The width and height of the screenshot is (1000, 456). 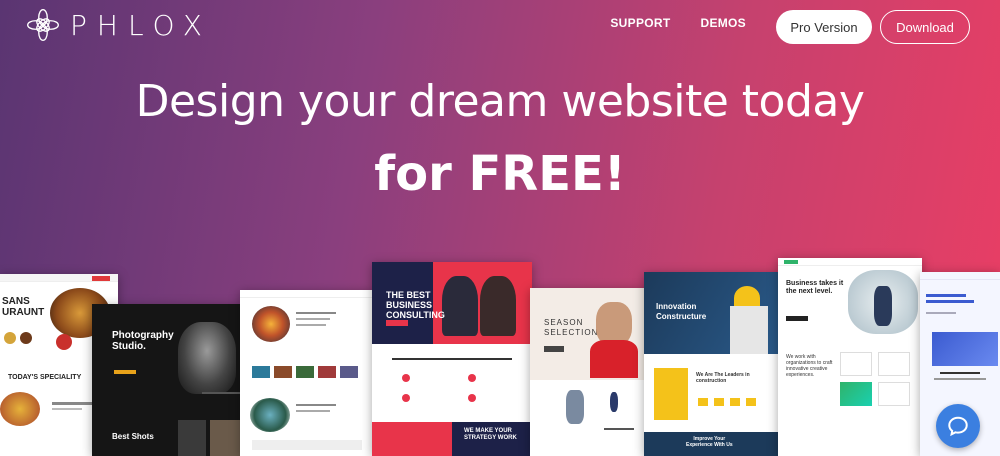 I want to click on consulting-footer: WE MAKE YOUR STRATEGY WORK, so click(x=490, y=434).